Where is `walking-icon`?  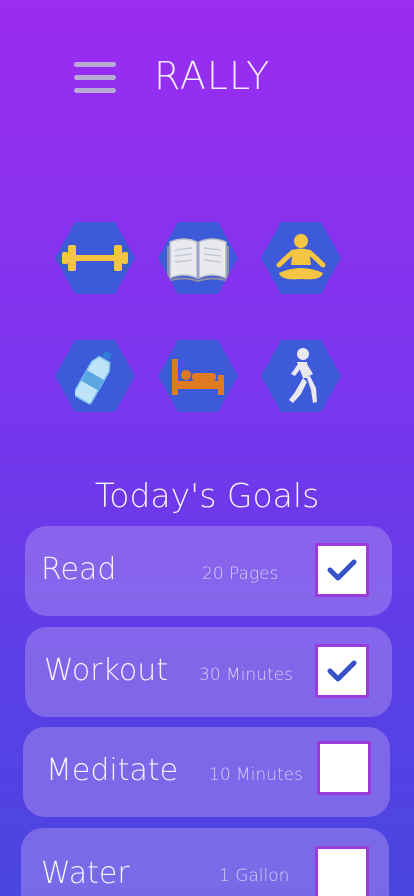
walking-icon is located at coordinates (303, 375).